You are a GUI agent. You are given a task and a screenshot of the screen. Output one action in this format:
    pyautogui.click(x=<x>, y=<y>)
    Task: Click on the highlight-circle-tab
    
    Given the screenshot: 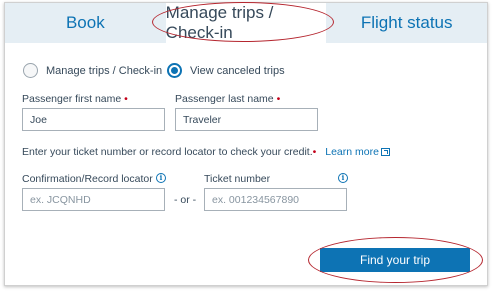 What is the action you would take?
    pyautogui.click(x=243, y=22)
    